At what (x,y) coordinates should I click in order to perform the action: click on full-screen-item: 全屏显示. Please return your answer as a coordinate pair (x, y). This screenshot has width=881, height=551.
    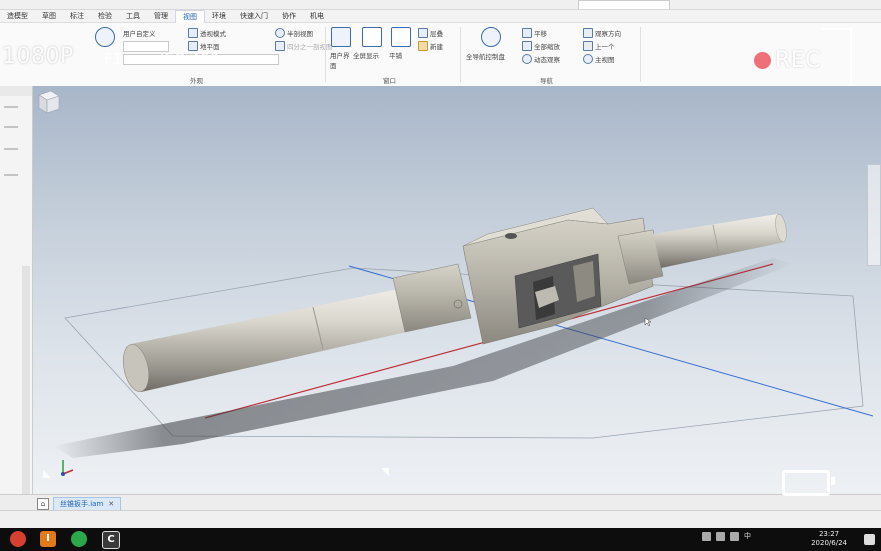
    Looking at the image, I should click on (366, 55).